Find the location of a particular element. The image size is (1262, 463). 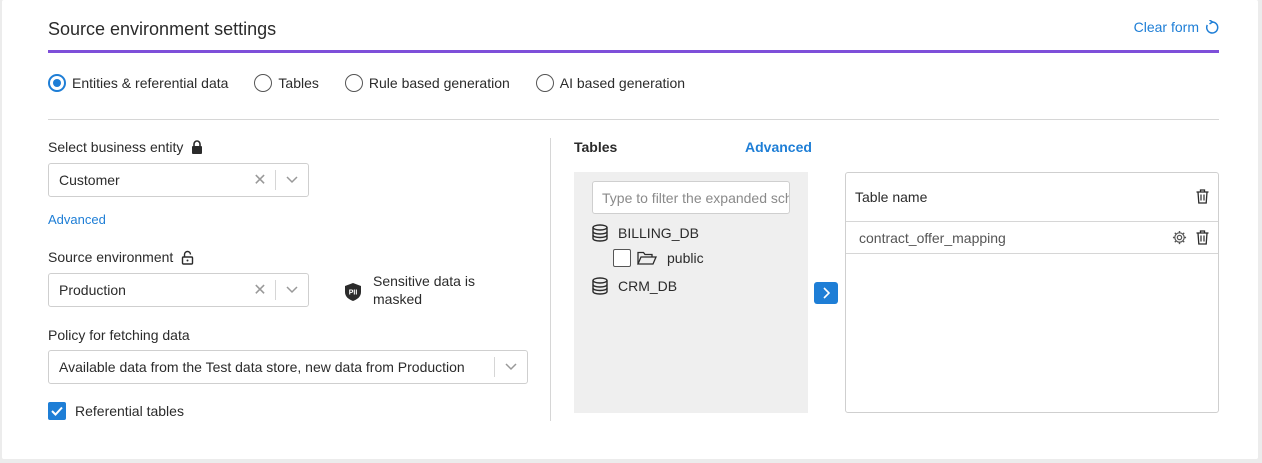

source-env-label-row: Source environment is located at coordinates (121, 257).